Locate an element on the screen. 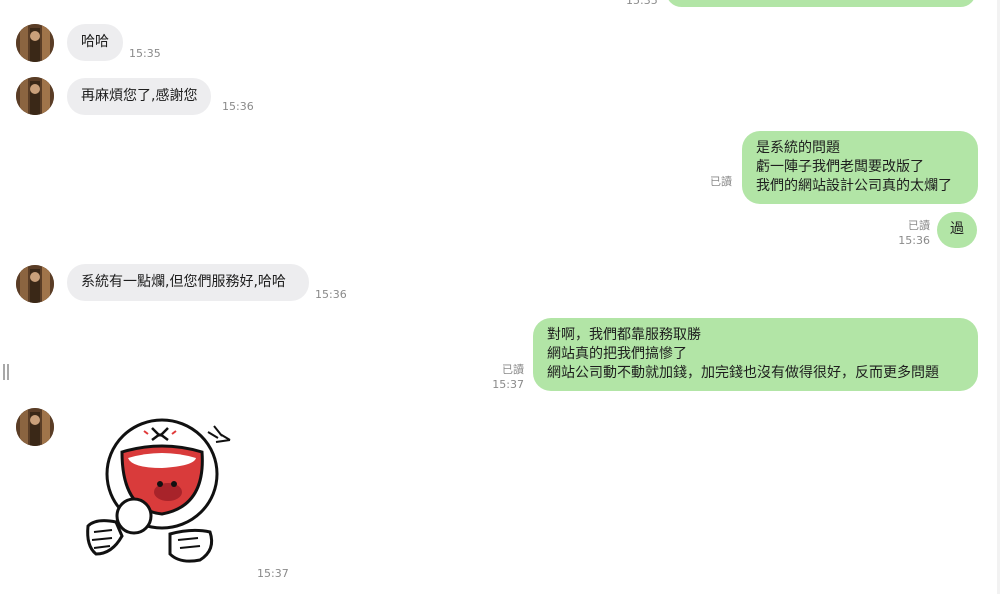 This screenshot has height=594, width=1000. message-text-line: 網站真的把我們搞慘了 is located at coordinates (617, 354).